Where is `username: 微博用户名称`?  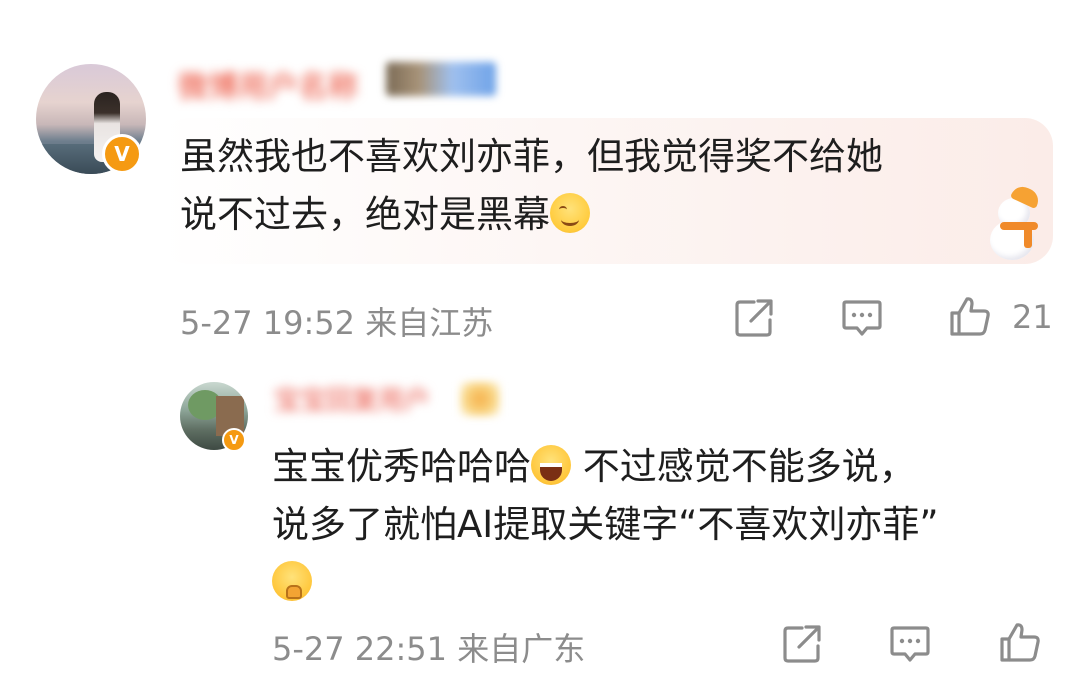
username: 微博用户名称 is located at coordinates (268, 84).